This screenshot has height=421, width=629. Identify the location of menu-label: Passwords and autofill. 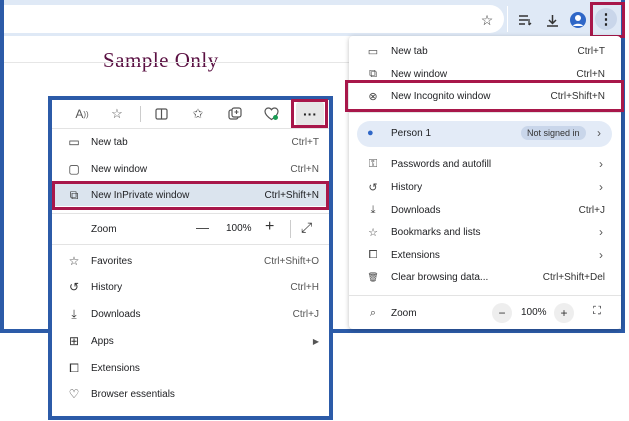
(441, 164).